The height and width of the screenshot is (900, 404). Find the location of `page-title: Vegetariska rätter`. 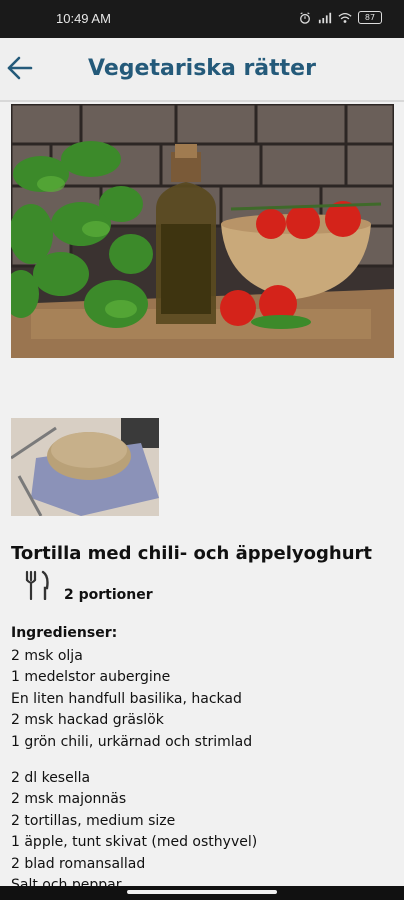

page-title: Vegetariska rätter is located at coordinates (202, 68).